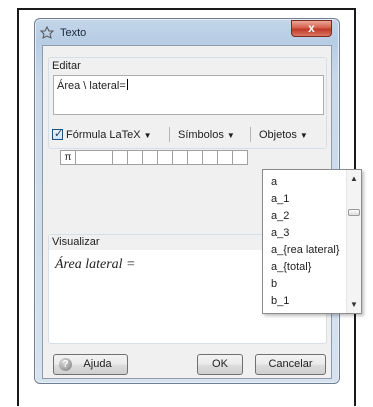 This screenshot has height=407, width=373. Describe the element at coordinates (103, 135) in the screenshot. I see `latex-label: Fórmula LaTeX` at that location.